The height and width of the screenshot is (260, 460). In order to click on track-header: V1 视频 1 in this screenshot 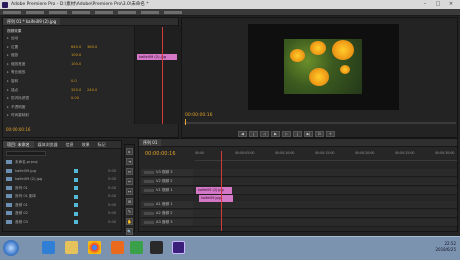, I will do `click(167, 190)`.